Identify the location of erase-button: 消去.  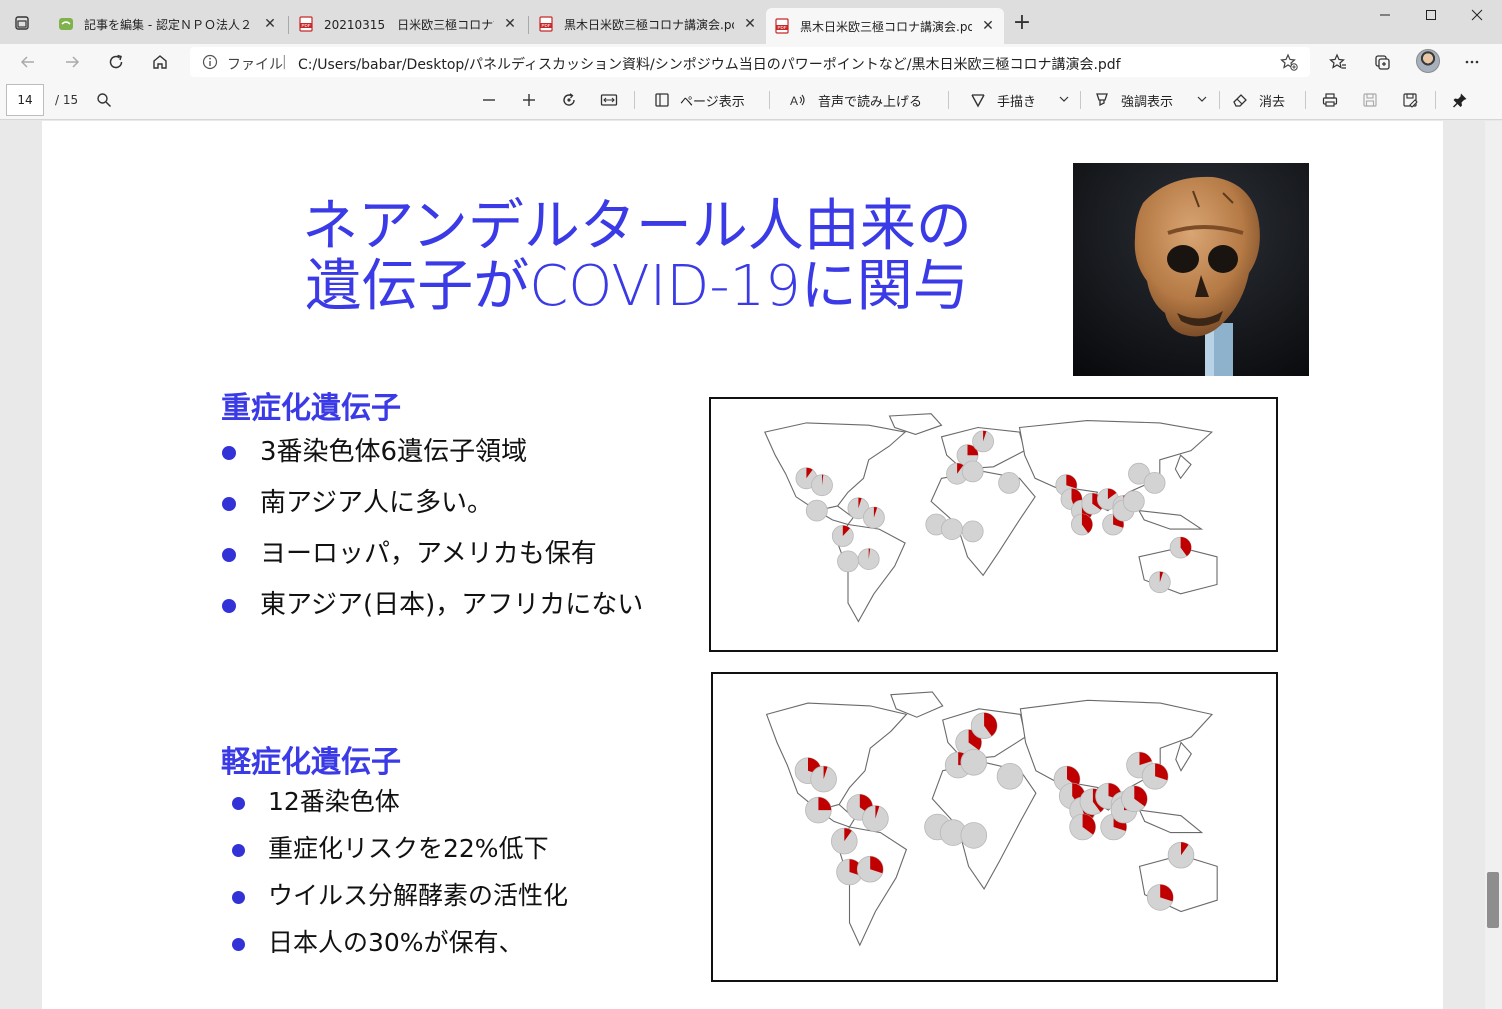
(1272, 100).